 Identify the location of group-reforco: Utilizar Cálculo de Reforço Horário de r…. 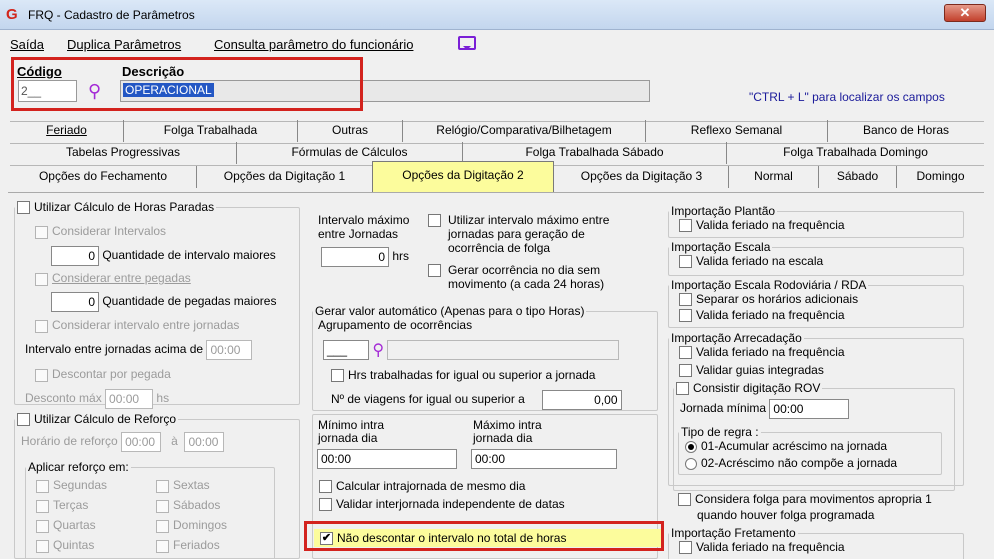
(157, 485).